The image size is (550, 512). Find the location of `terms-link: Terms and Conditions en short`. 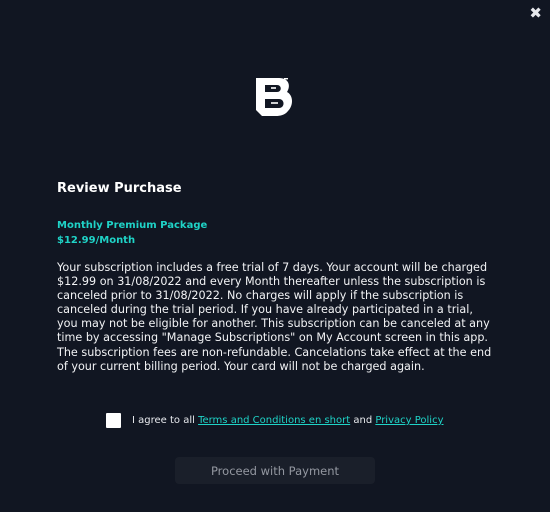

terms-link: Terms and Conditions en short is located at coordinates (274, 420).